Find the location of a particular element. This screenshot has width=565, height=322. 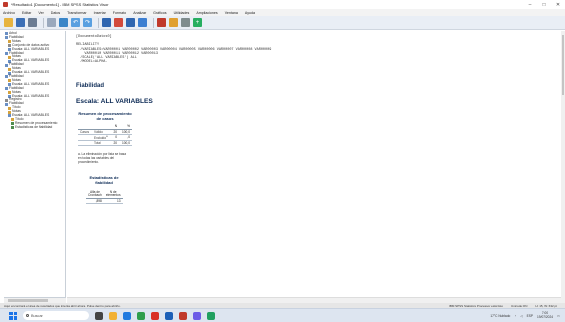

maximize-icon: □ is located at coordinates (544, 5).